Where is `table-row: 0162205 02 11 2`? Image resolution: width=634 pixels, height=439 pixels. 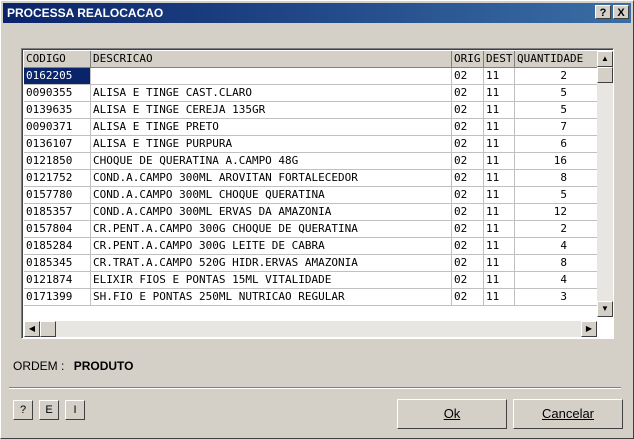 table-row: 0162205 02 11 2 is located at coordinates (311, 76).